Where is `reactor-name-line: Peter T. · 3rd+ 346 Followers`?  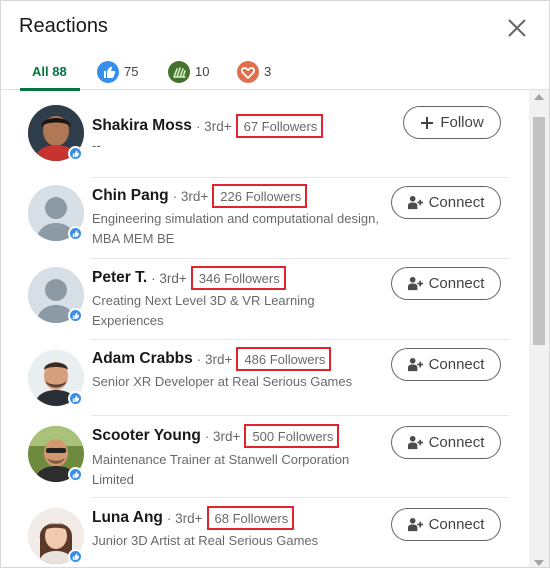
reactor-name-line: Peter T. · 3rd+ 346 Followers is located at coordinates (189, 278).